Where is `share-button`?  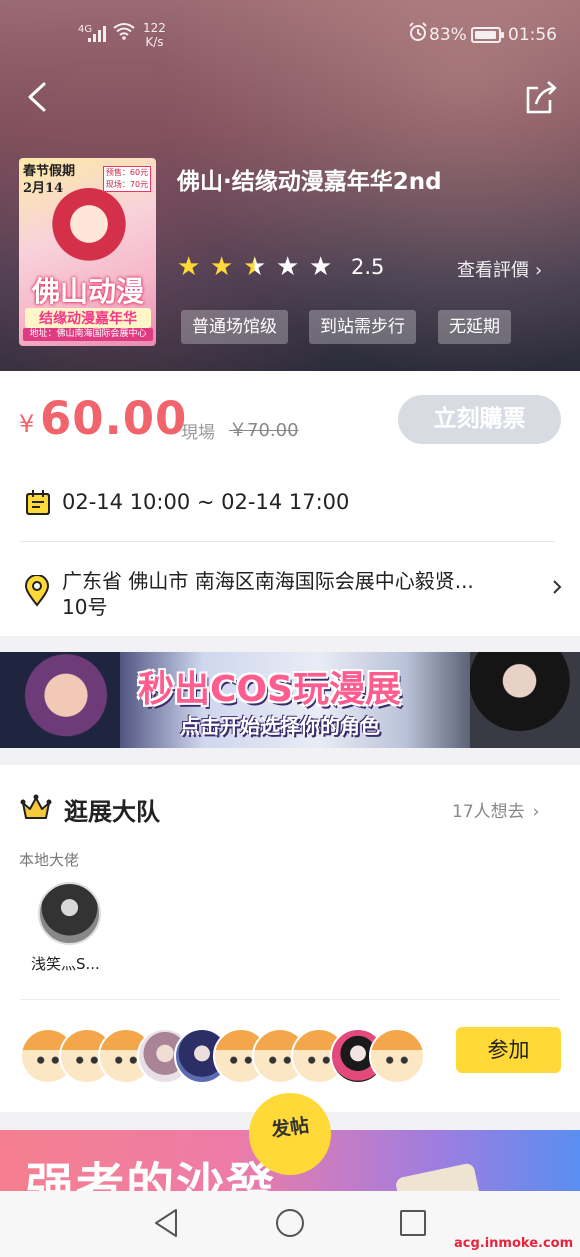 share-button is located at coordinates (542, 98).